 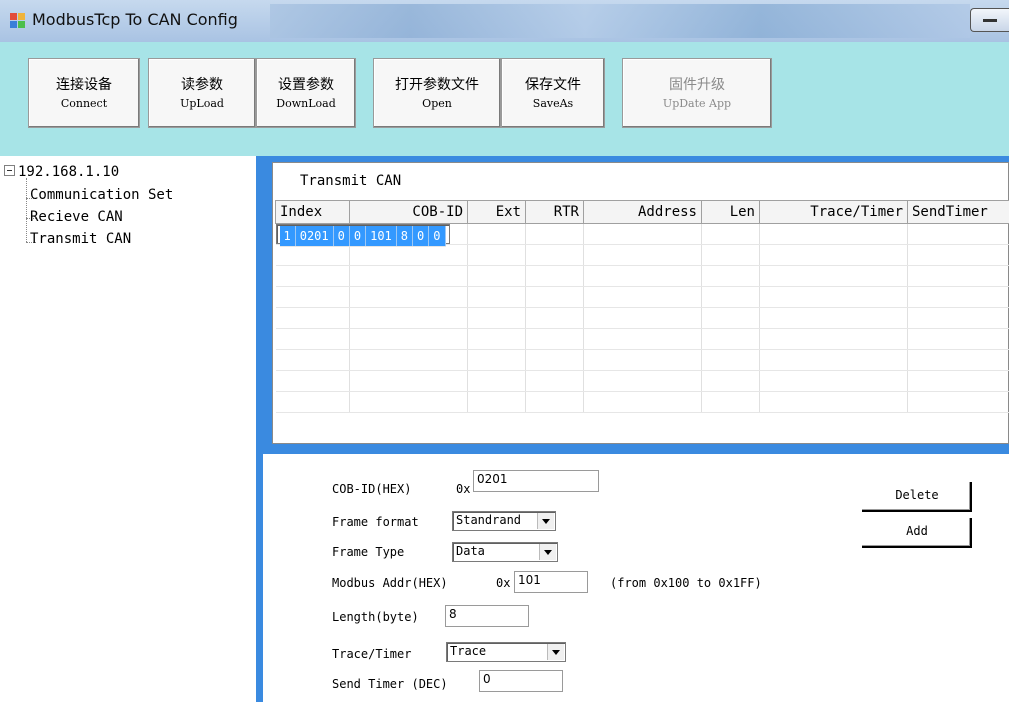 I want to click on download-button: 设置参数 DownLoad, so click(x=306, y=93).